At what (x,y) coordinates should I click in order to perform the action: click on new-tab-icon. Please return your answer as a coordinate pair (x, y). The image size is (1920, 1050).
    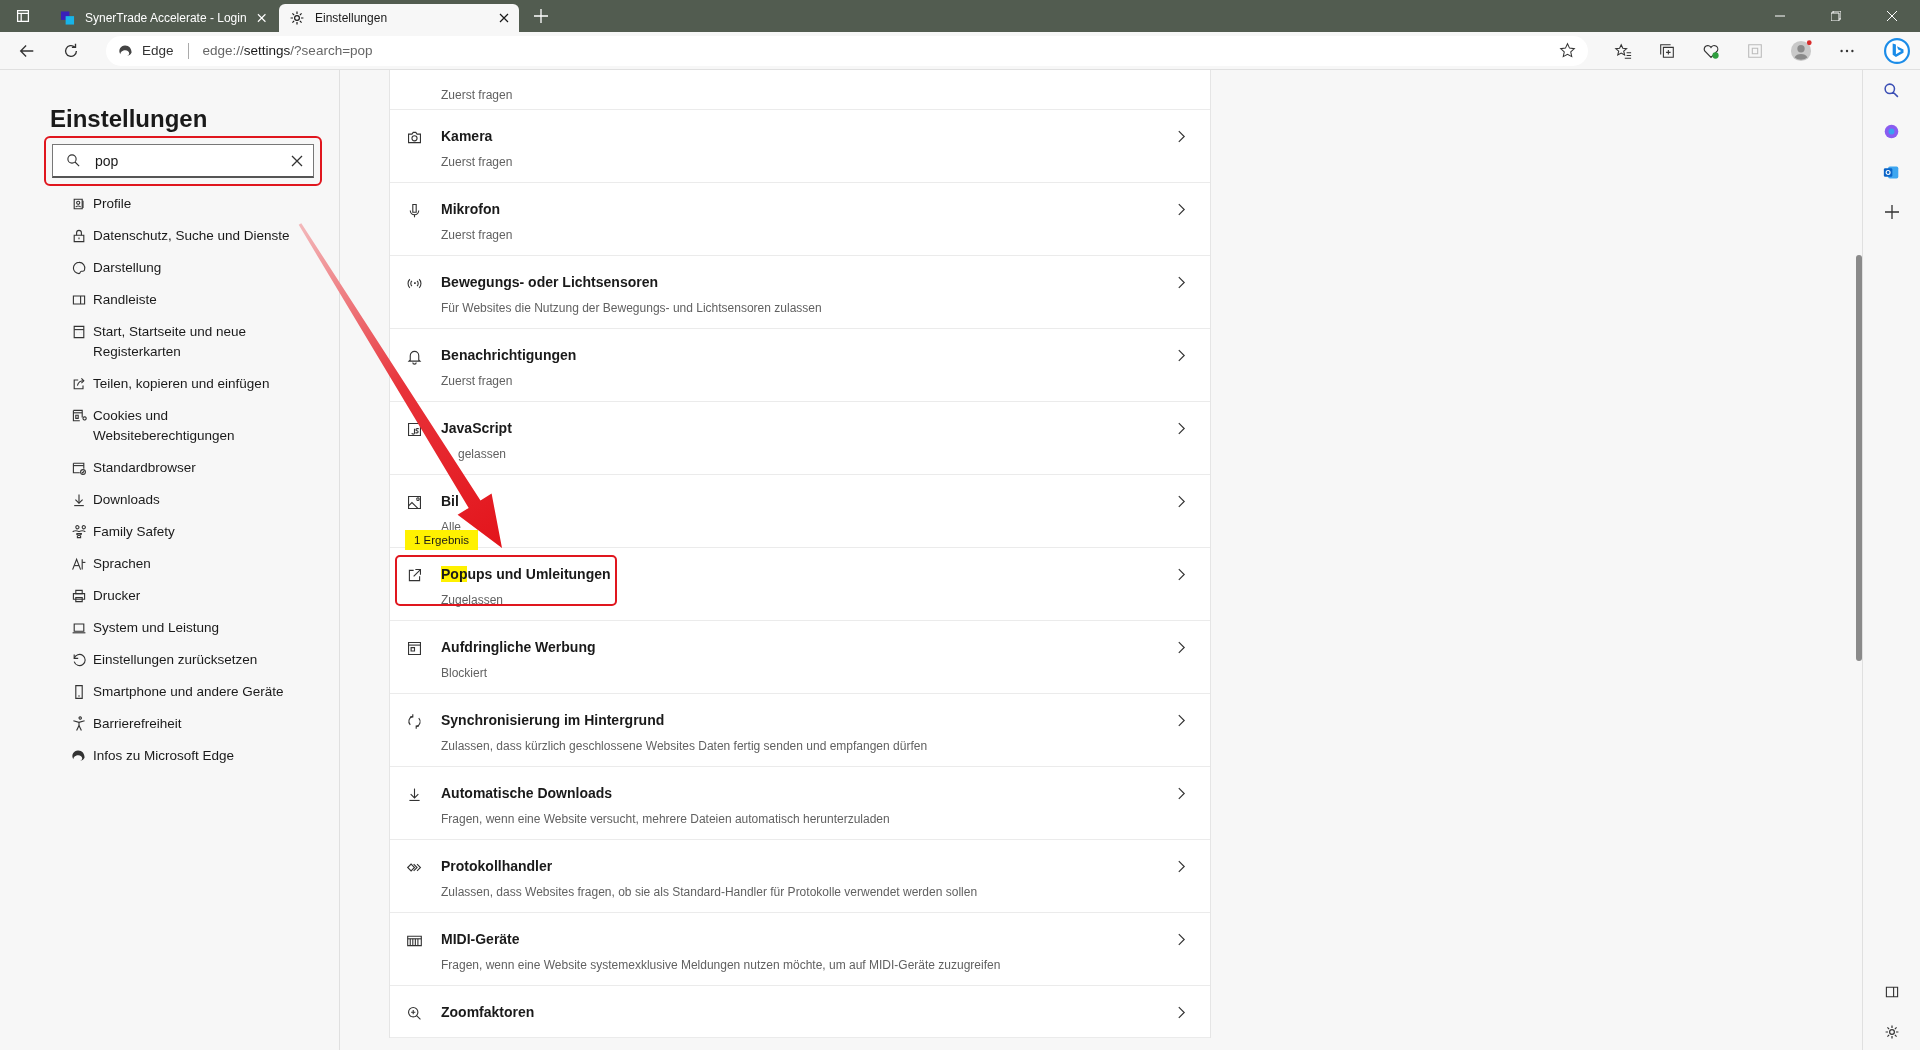
    Looking at the image, I should click on (541, 16).